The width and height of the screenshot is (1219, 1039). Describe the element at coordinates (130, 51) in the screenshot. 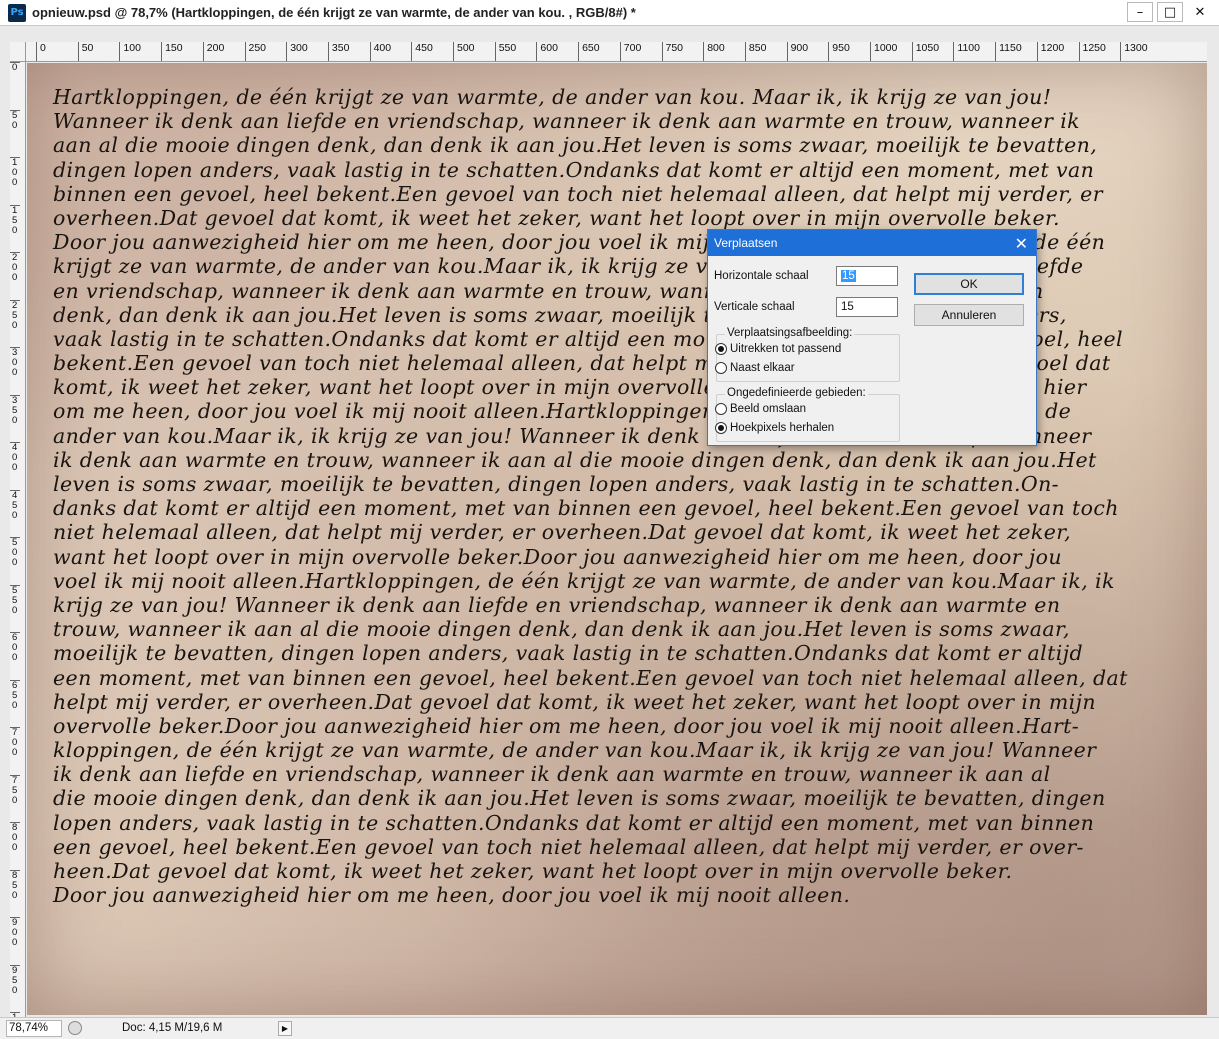

I see `ruler-h-tick: 100` at that location.